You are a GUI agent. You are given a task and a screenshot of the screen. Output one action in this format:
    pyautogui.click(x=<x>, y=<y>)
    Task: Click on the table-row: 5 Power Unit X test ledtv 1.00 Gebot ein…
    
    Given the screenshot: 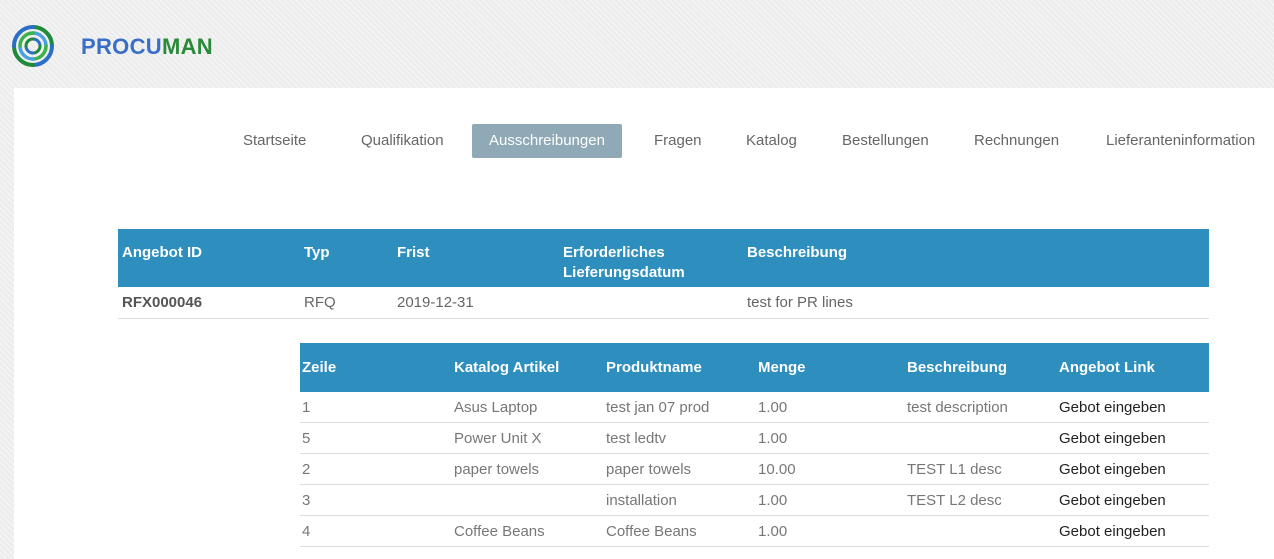 What is the action you would take?
    pyautogui.click(x=754, y=438)
    